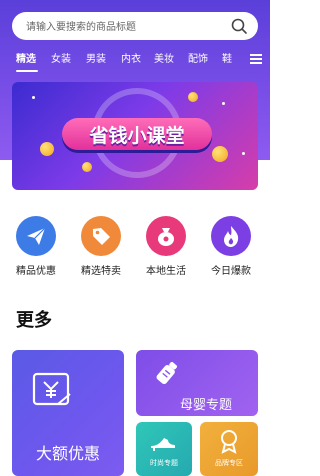  What do you see at coordinates (68, 413) in the screenshot?
I see `card-big-discount: 大额优惠` at bounding box center [68, 413].